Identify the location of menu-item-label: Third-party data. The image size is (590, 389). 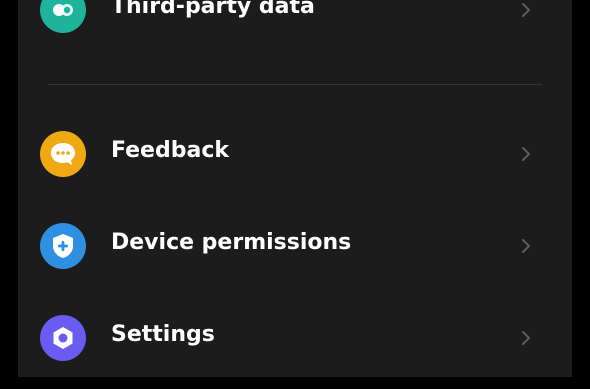
(213, 9).